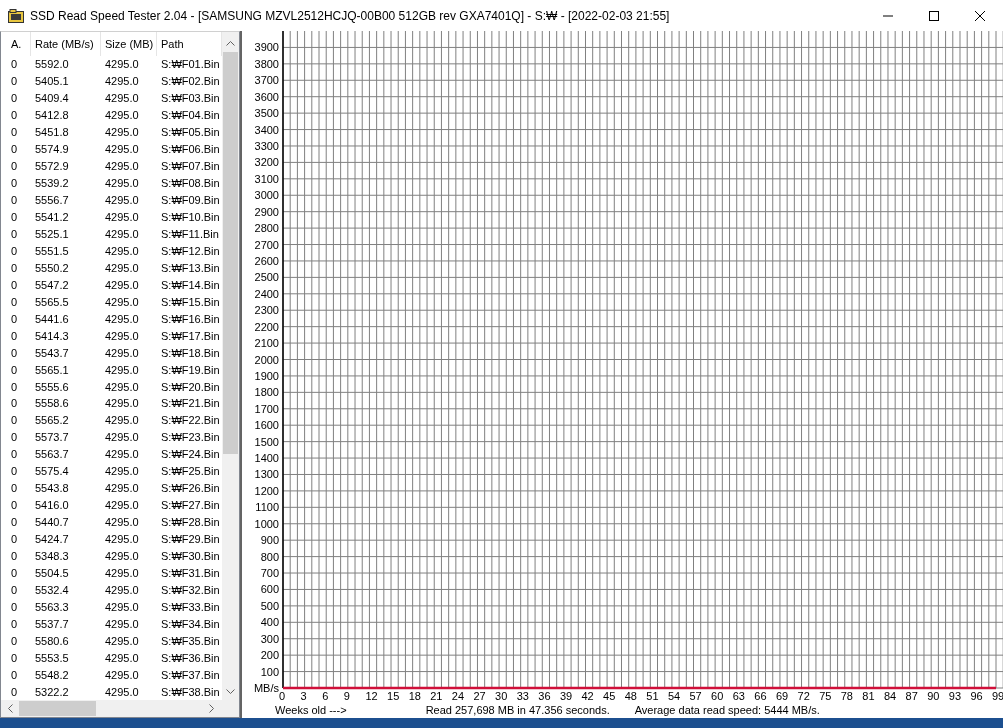  What do you see at coordinates (269, 605) in the screenshot?
I see `y-tick-label: 500` at bounding box center [269, 605].